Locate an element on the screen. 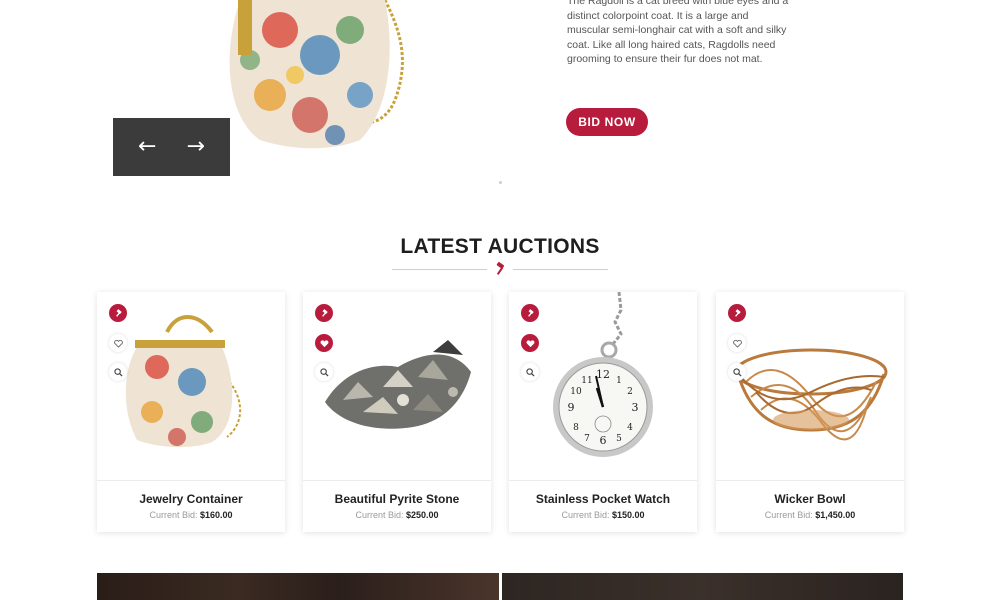 The width and height of the screenshot is (1000, 600). card-title: Stainless Pocket Watch is located at coordinates (603, 499).